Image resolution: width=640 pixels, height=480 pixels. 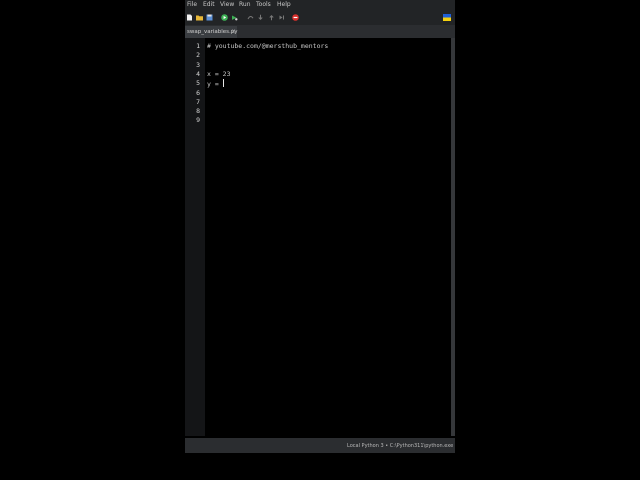 I want to click on menu-run: Run, so click(x=245, y=4).